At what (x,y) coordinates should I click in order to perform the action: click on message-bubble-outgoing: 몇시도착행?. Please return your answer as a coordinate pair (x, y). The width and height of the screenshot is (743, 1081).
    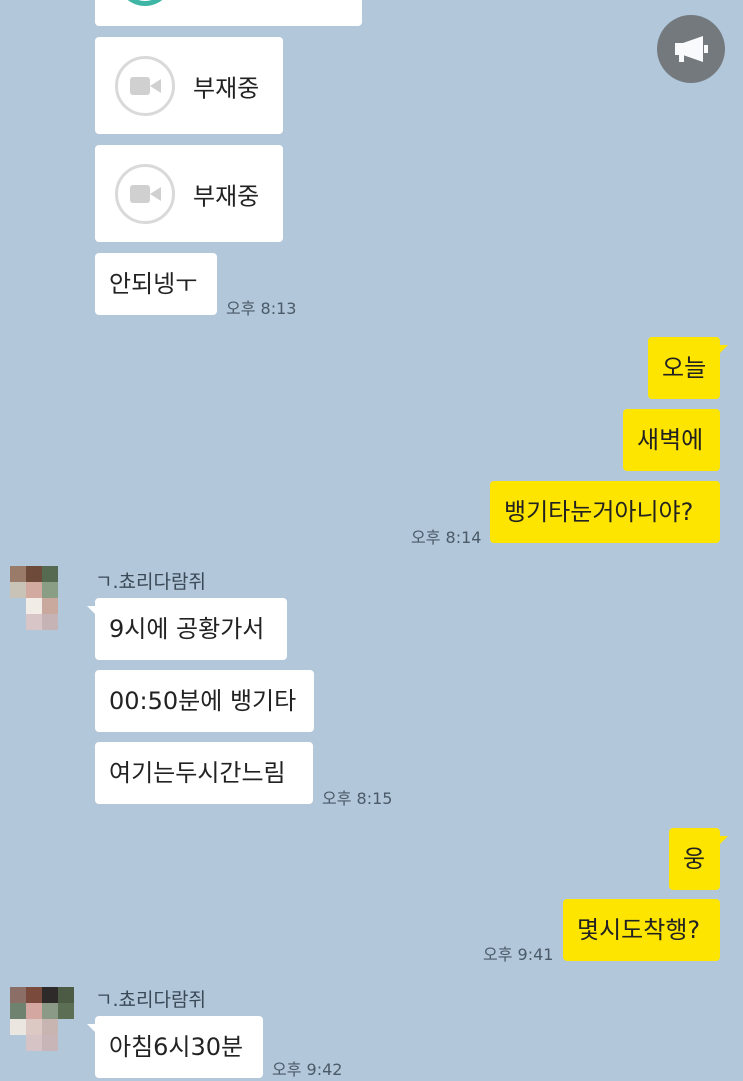
    Looking at the image, I should click on (641, 930).